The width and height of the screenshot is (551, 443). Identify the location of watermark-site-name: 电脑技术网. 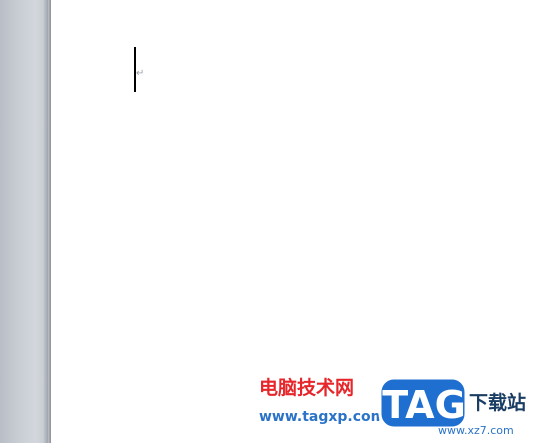
(307, 388).